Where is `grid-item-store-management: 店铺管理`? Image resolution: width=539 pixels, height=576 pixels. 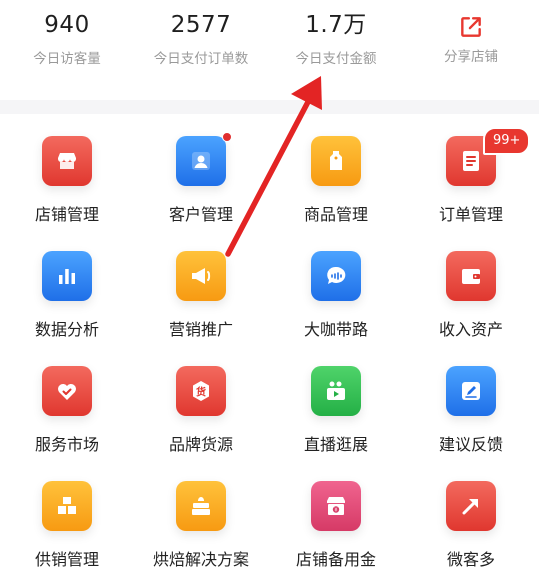 grid-item-store-management: 店铺管理 is located at coordinates (67, 171).